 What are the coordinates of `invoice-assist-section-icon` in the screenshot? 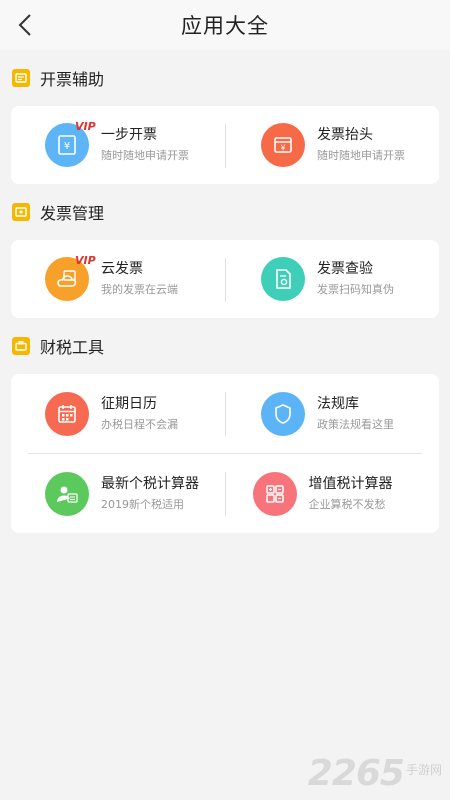 It's located at (21, 78).